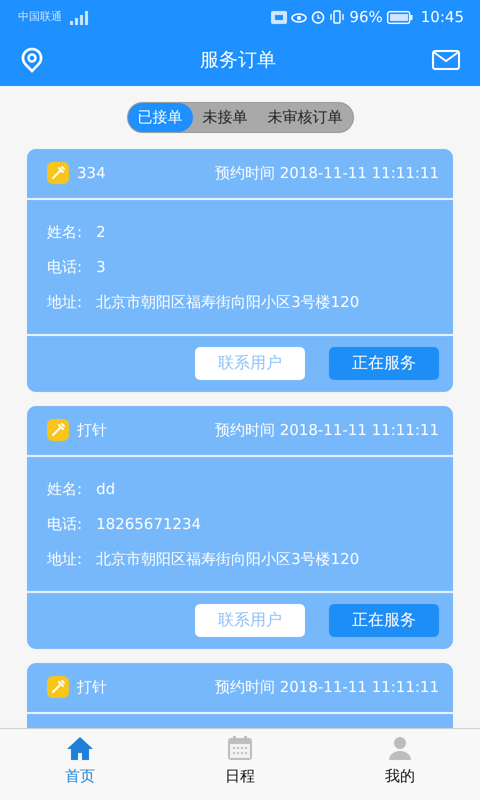 The width and height of the screenshot is (480, 800). I want to click on segment-tab: 已接单, so click(160, 117).